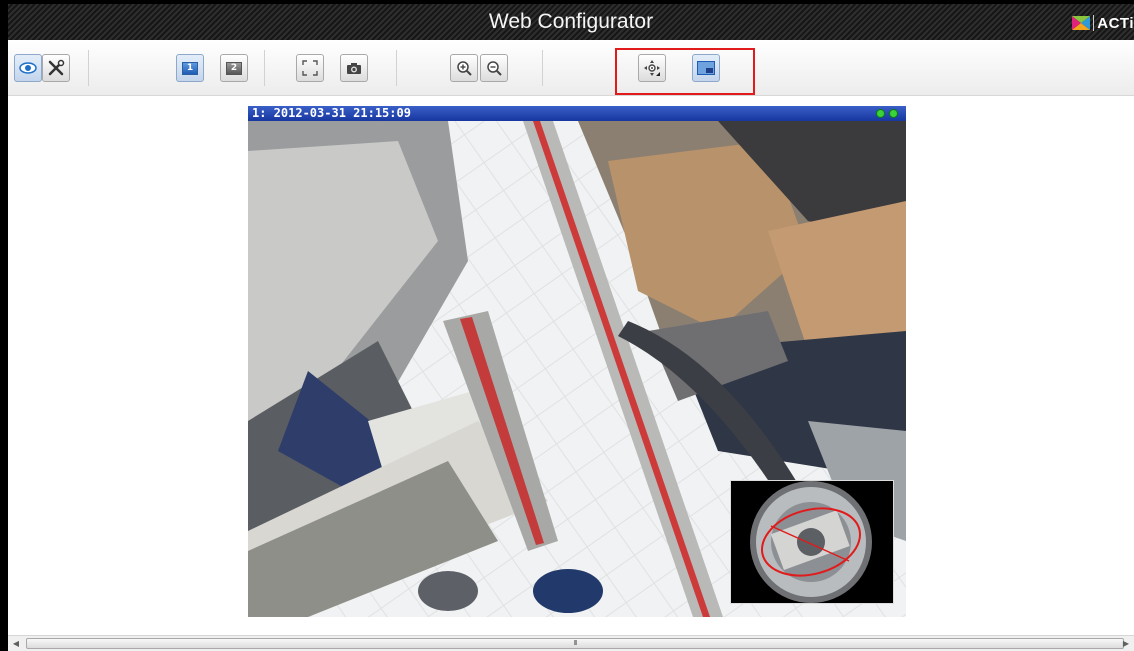 Image resolution: width=1134 pixels, height=651 pixels. I want to click on fisheye-overview, so click(812, 542).